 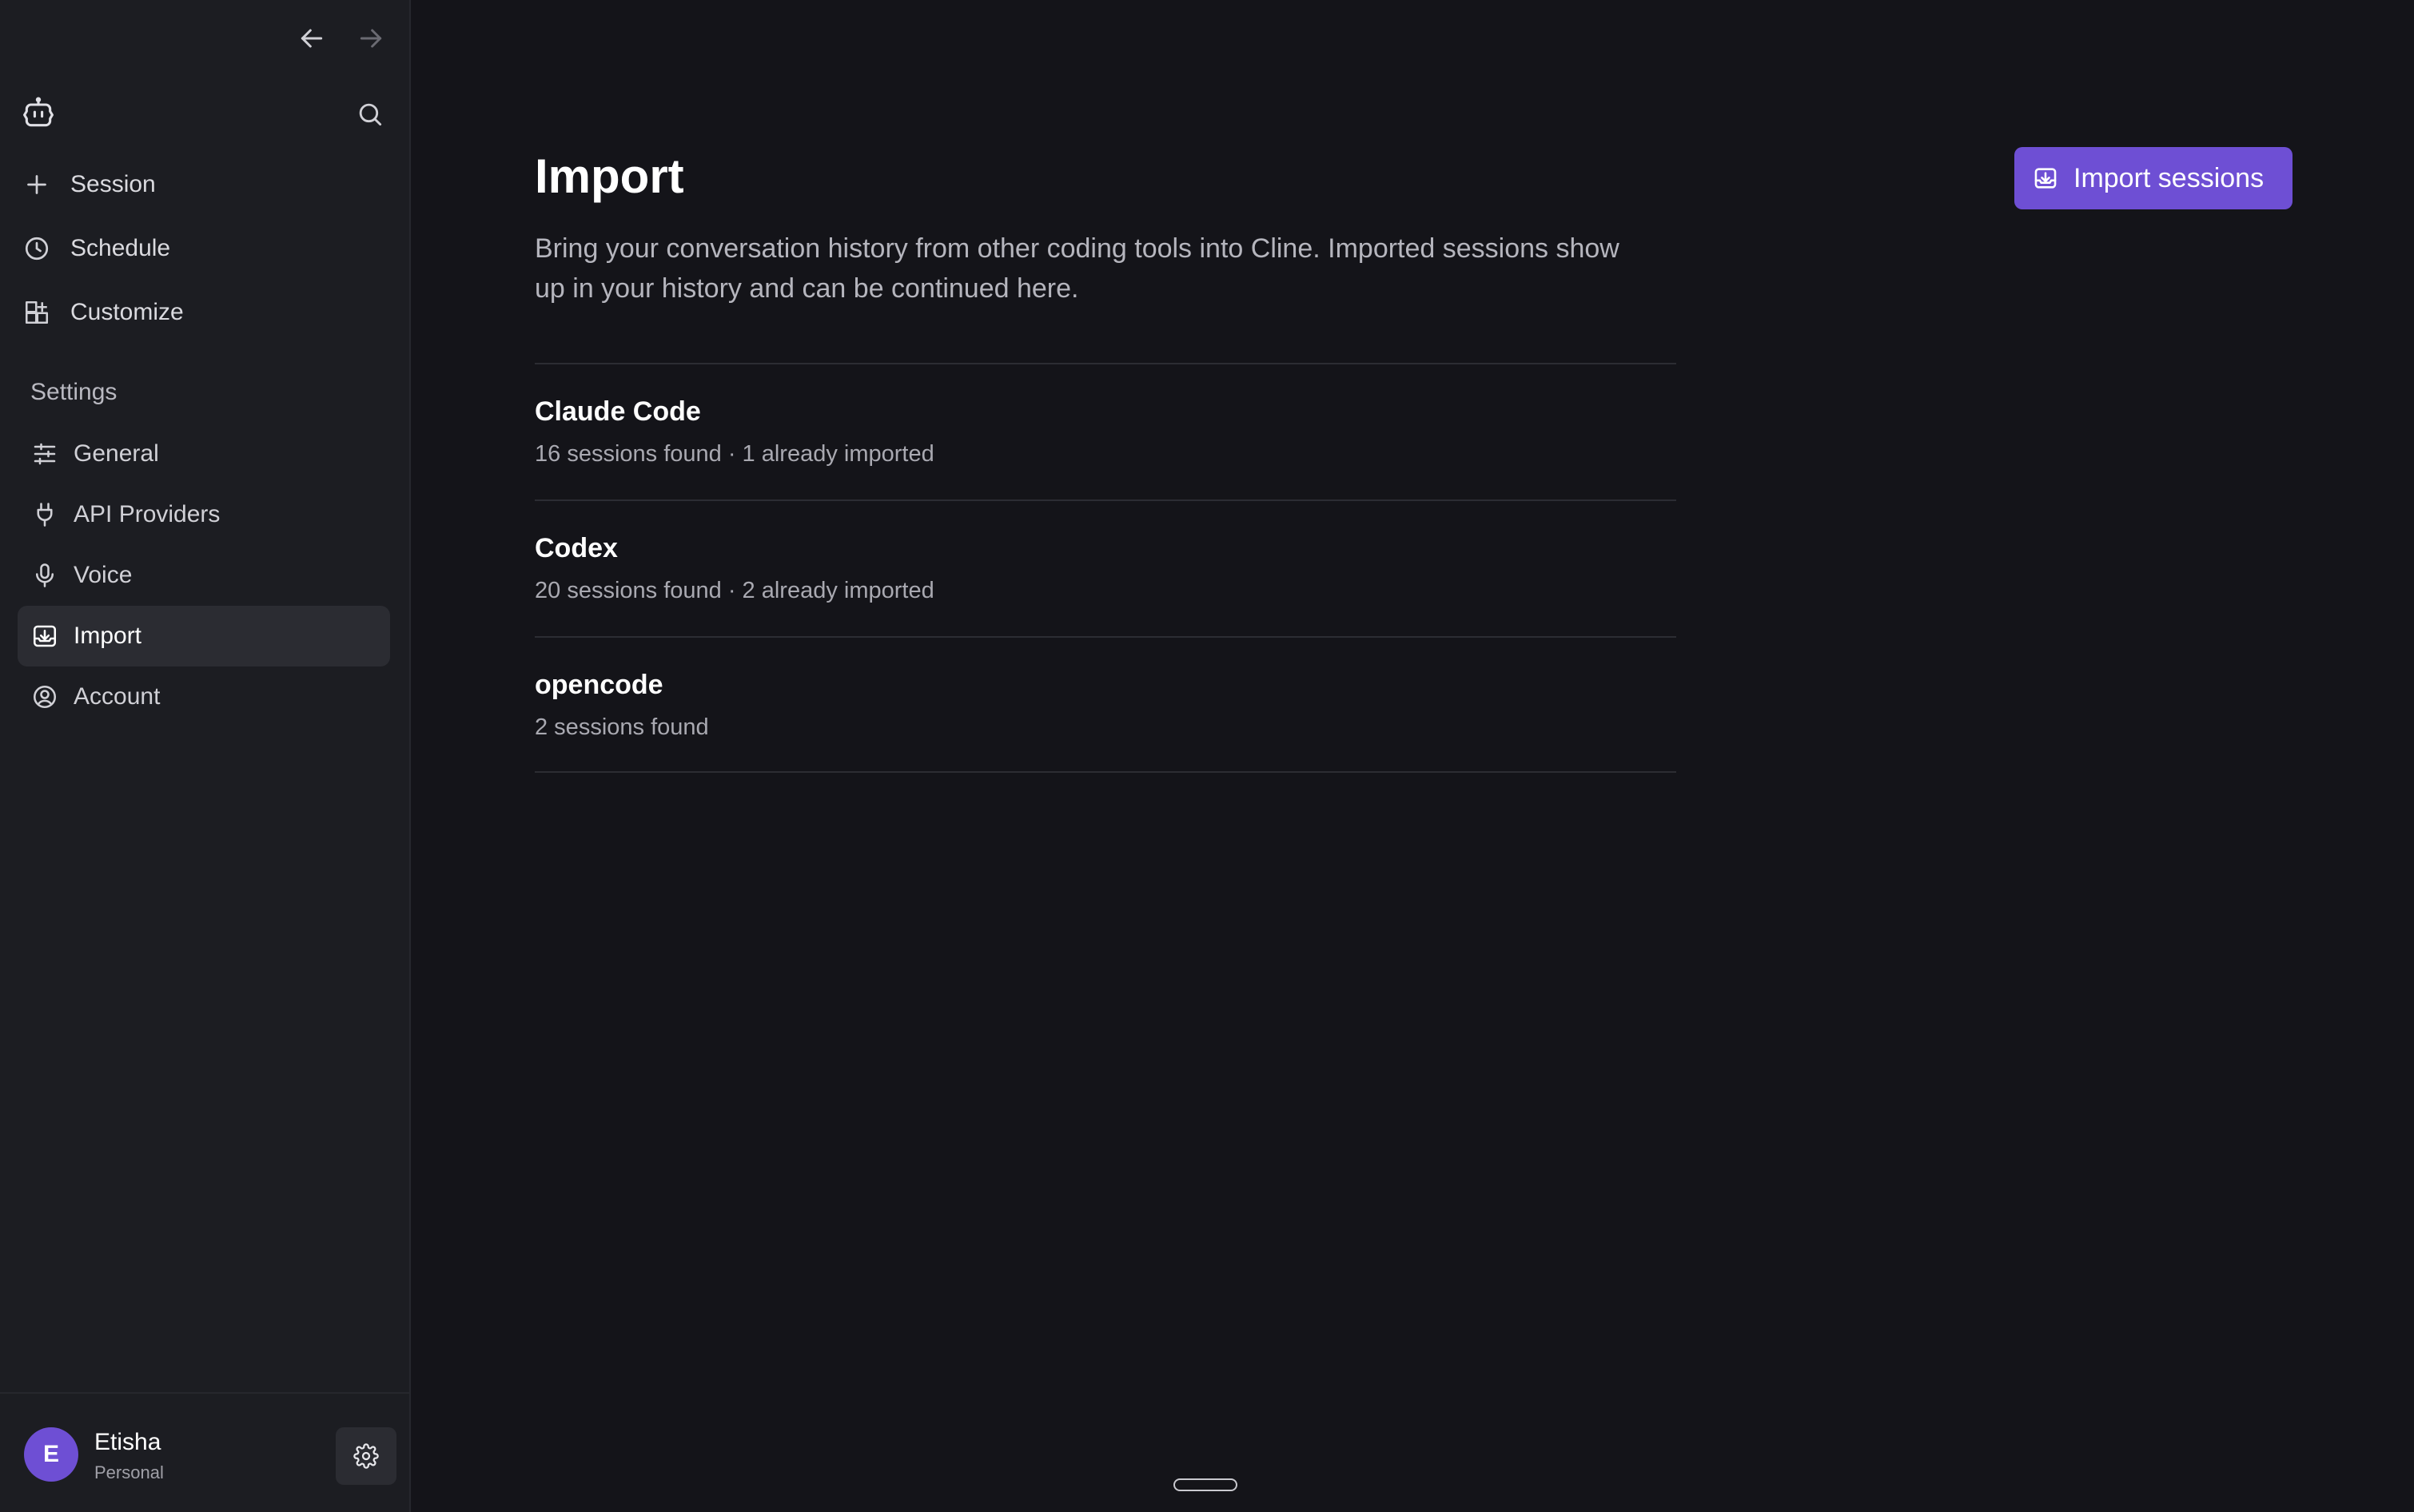 I want to click on sidebar-footer: E Etisha Personal, so click(x=204, y=1452).